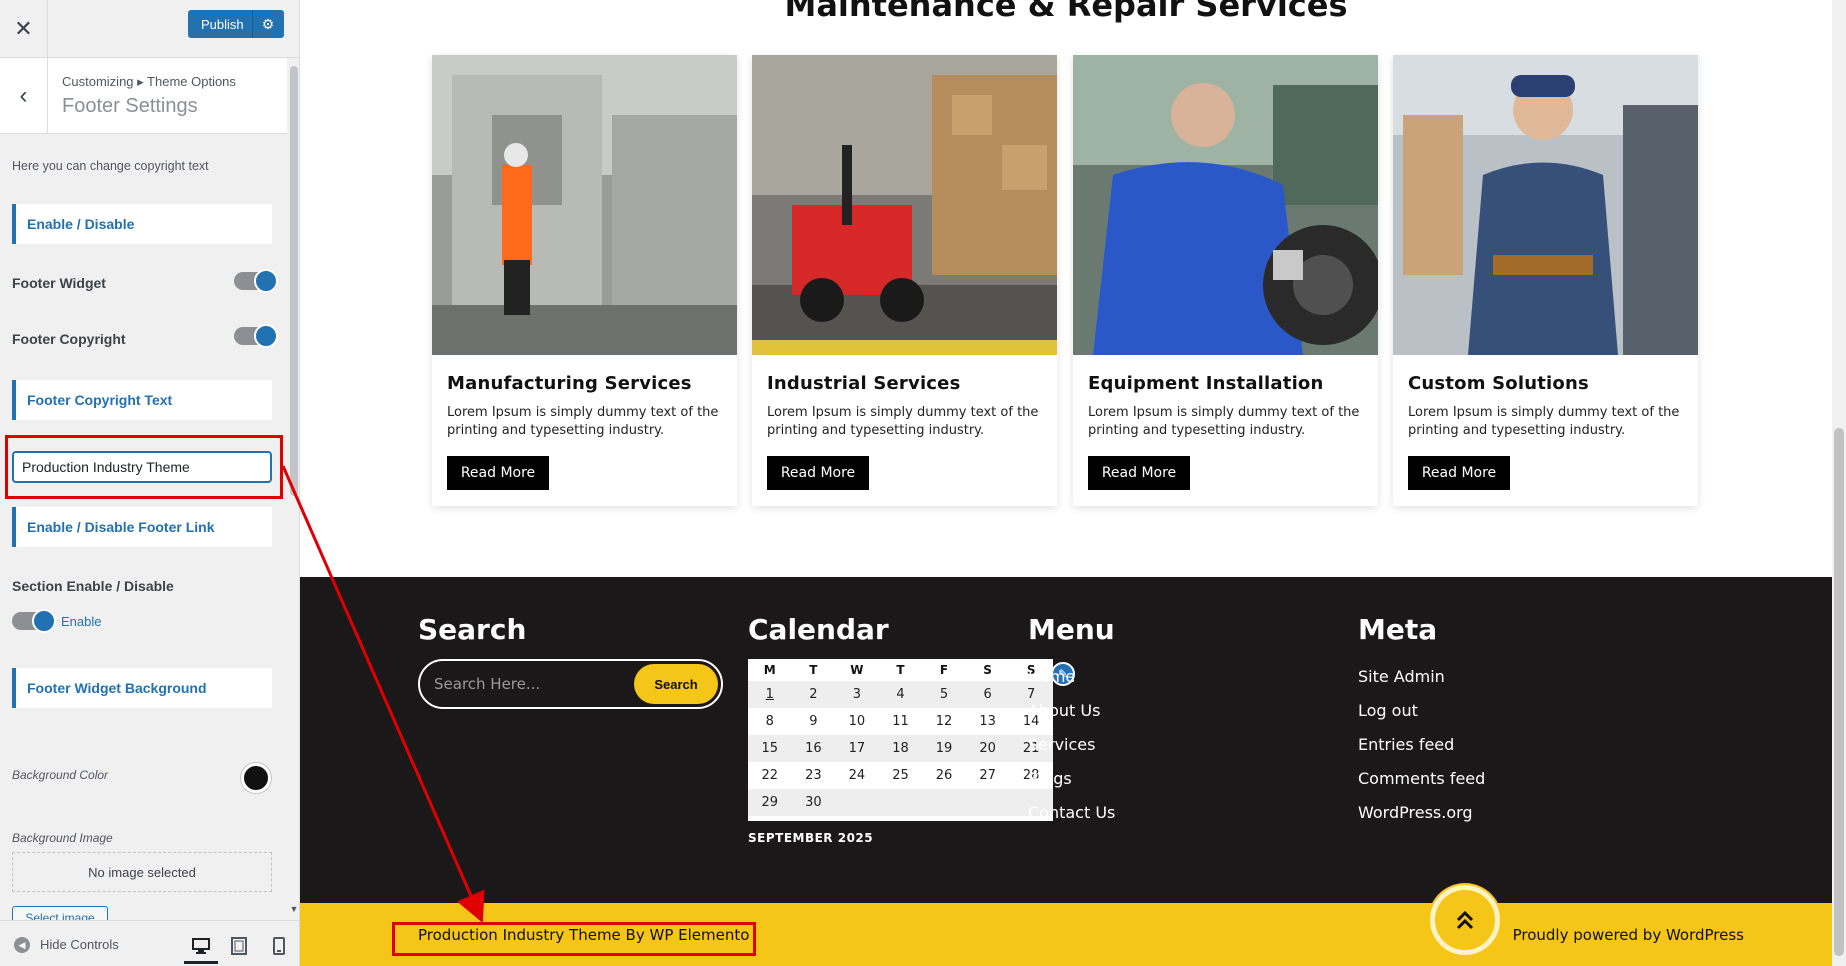 The height and width of the screenshot is (966, 1846). I want to click on calendar-day: 5, so click(944, 694).